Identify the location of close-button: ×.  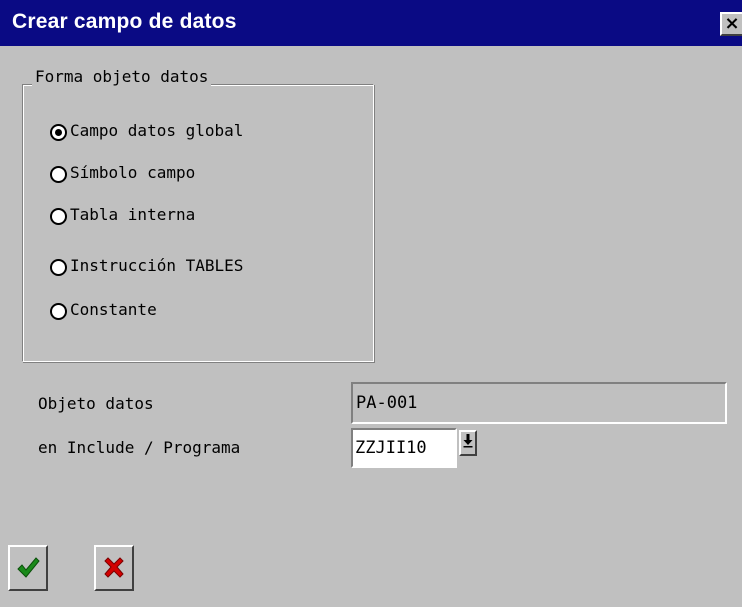
(731, 24).